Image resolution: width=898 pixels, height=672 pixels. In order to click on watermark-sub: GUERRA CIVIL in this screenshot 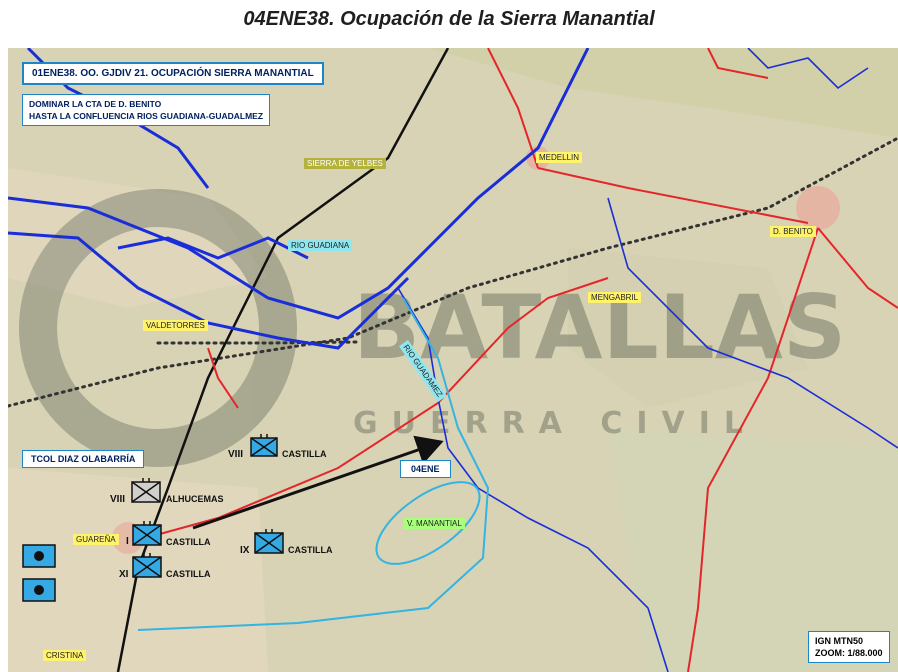, I will do `click(555, 423)`.